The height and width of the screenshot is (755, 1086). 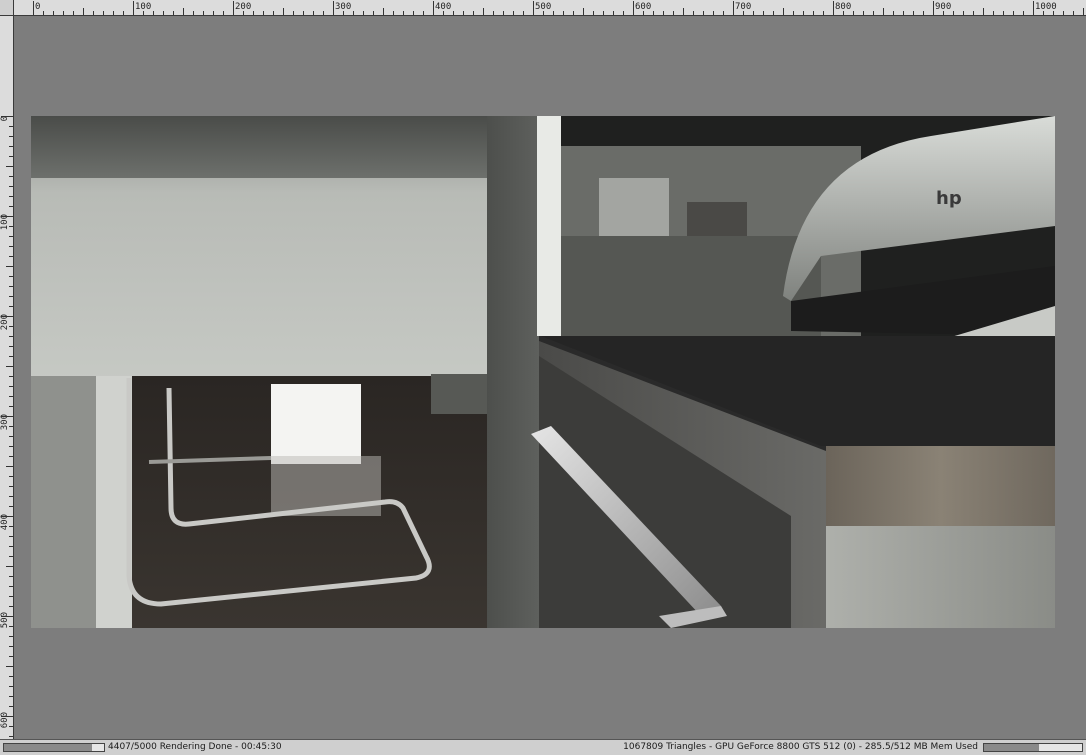 I want to click on vertical-ruler: 0 100 200 300 400 500 600, so click(x=7, y=377).